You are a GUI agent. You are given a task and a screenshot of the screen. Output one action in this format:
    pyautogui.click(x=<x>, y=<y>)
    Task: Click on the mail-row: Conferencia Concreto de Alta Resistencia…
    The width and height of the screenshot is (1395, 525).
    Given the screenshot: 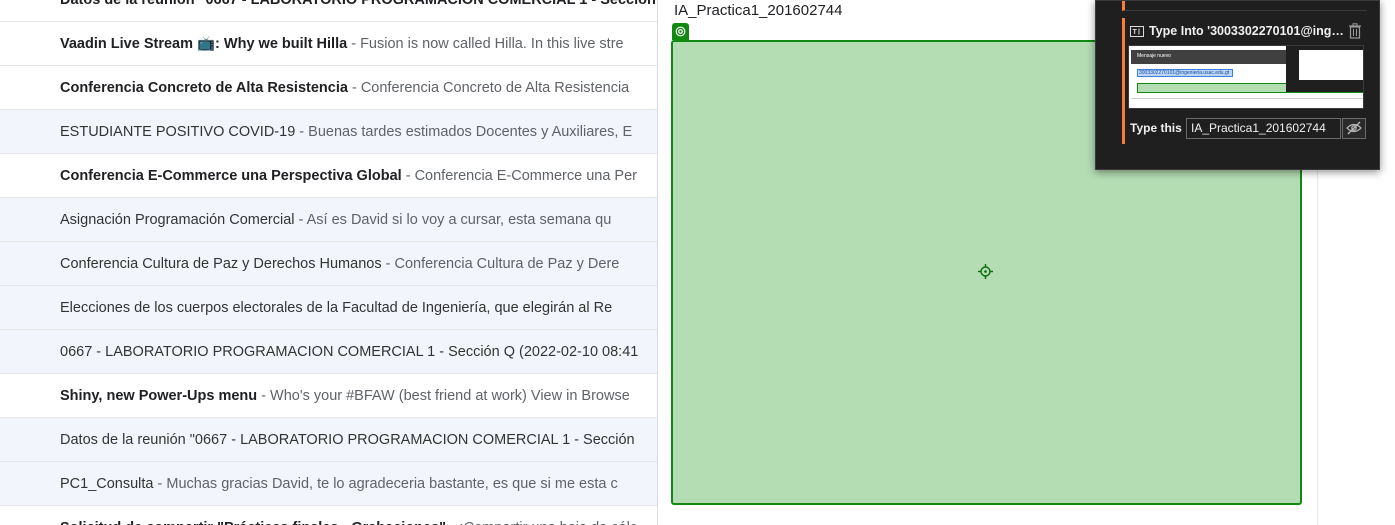 What is the action you would take?
    pyautogui.click(x=330, y=88)
    